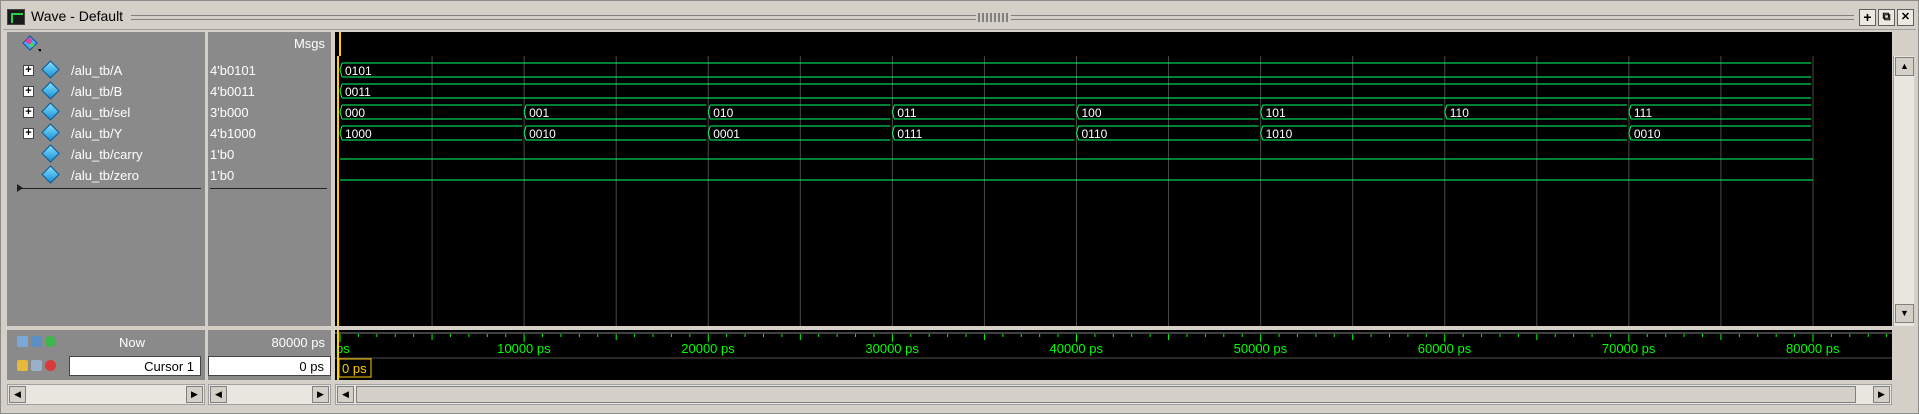 This screenshot has width=1919, height=414. I want to click on bus-value-label: 0110, so click(1095, 134).